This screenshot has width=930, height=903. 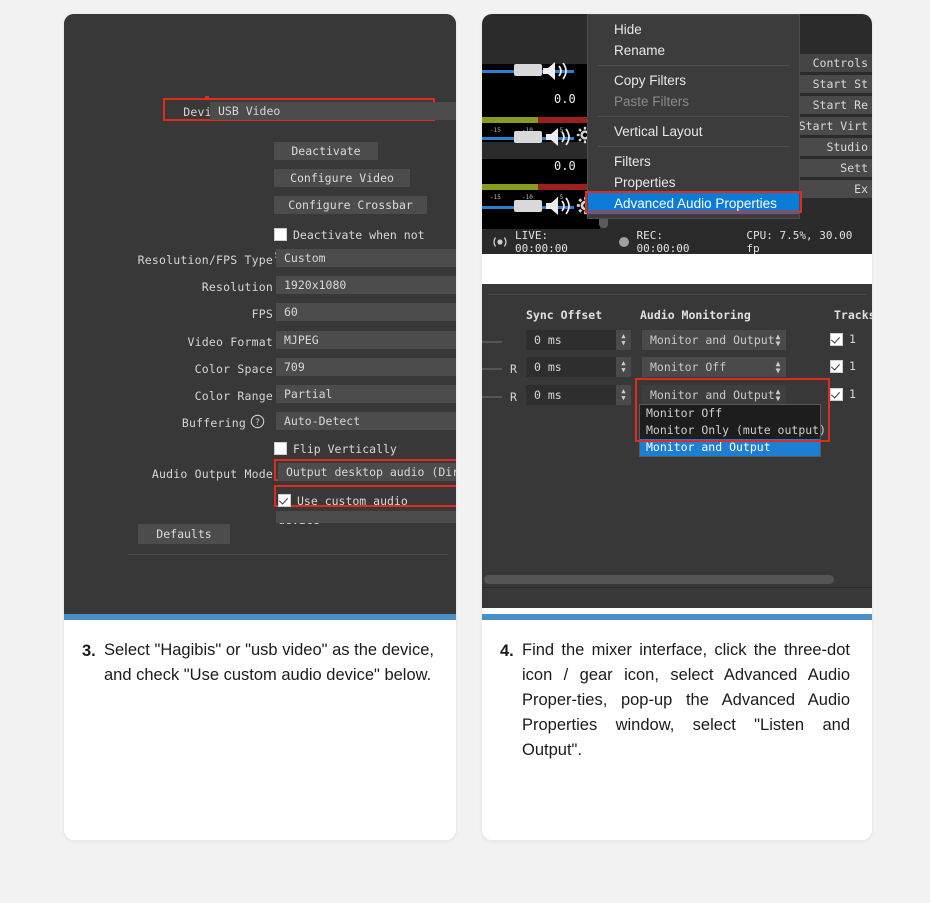 I want to click on live-status-label: LIVE: 00:00:00, so click(x=541, y=241).